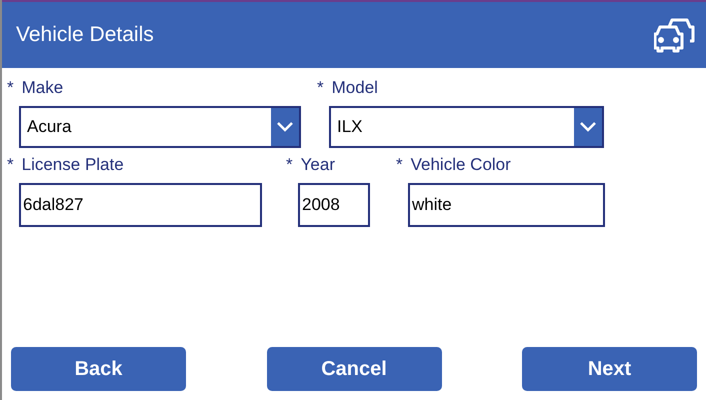  What do you see at coordinates (609, 369) in the screenshot?
I see `nav-button: Next` at bounding box center [609, 369].